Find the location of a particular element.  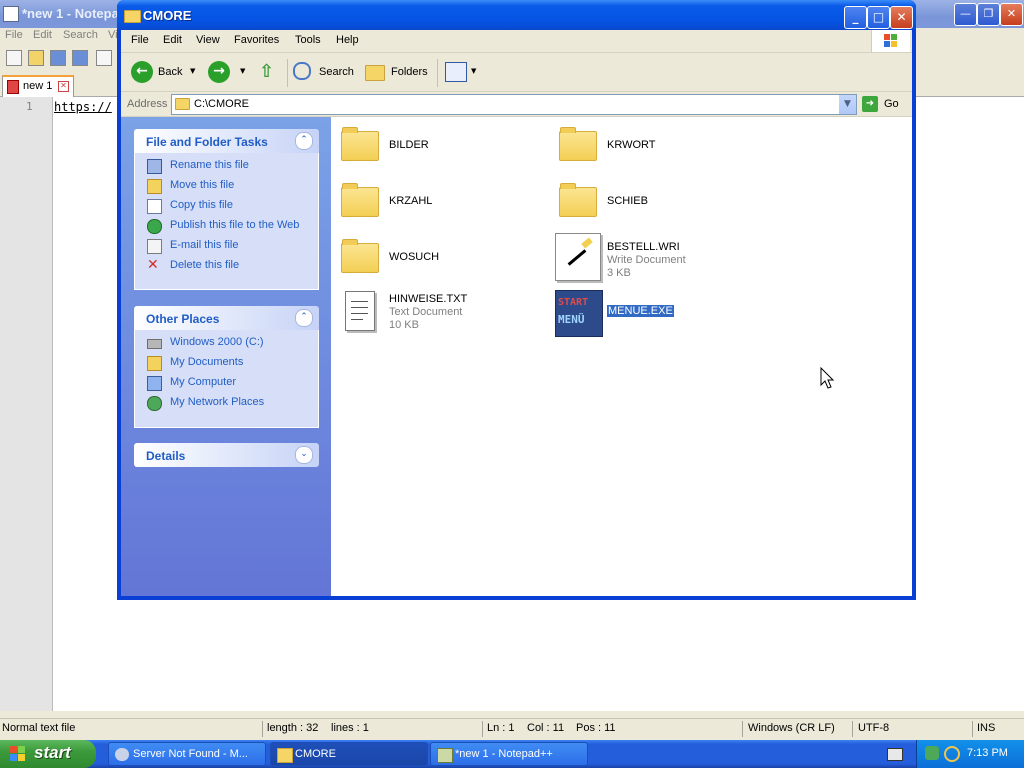

details-title: Details is located at coordinates (166, 456).